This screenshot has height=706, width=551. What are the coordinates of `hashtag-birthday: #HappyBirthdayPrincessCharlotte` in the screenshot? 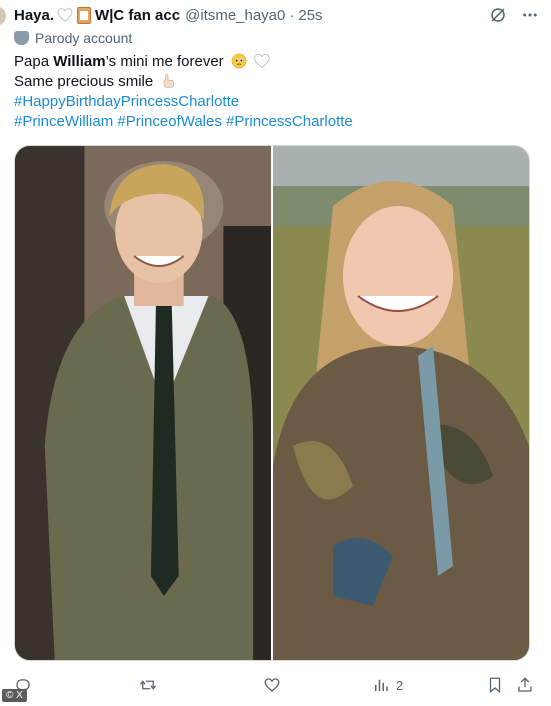 It's located at (276, 102).